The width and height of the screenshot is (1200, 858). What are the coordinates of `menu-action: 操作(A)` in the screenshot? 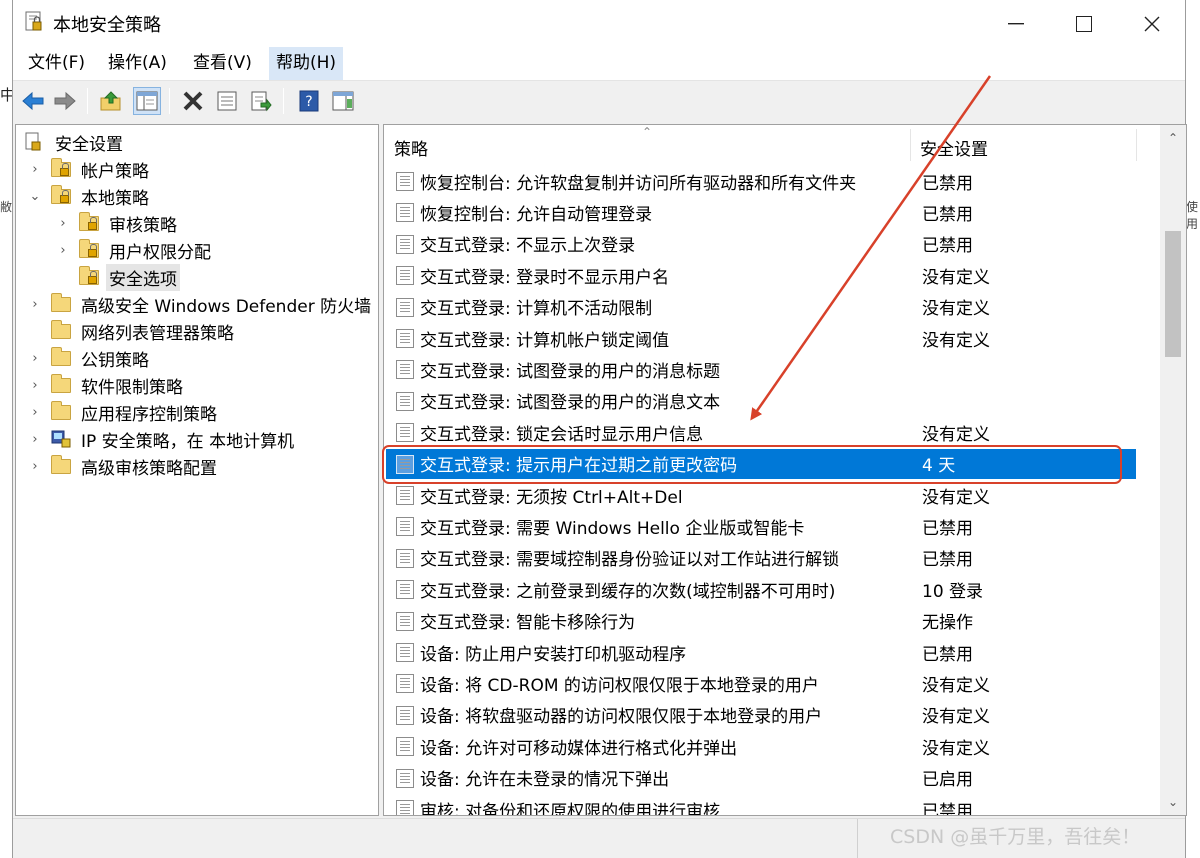 It's located at (137, 63).